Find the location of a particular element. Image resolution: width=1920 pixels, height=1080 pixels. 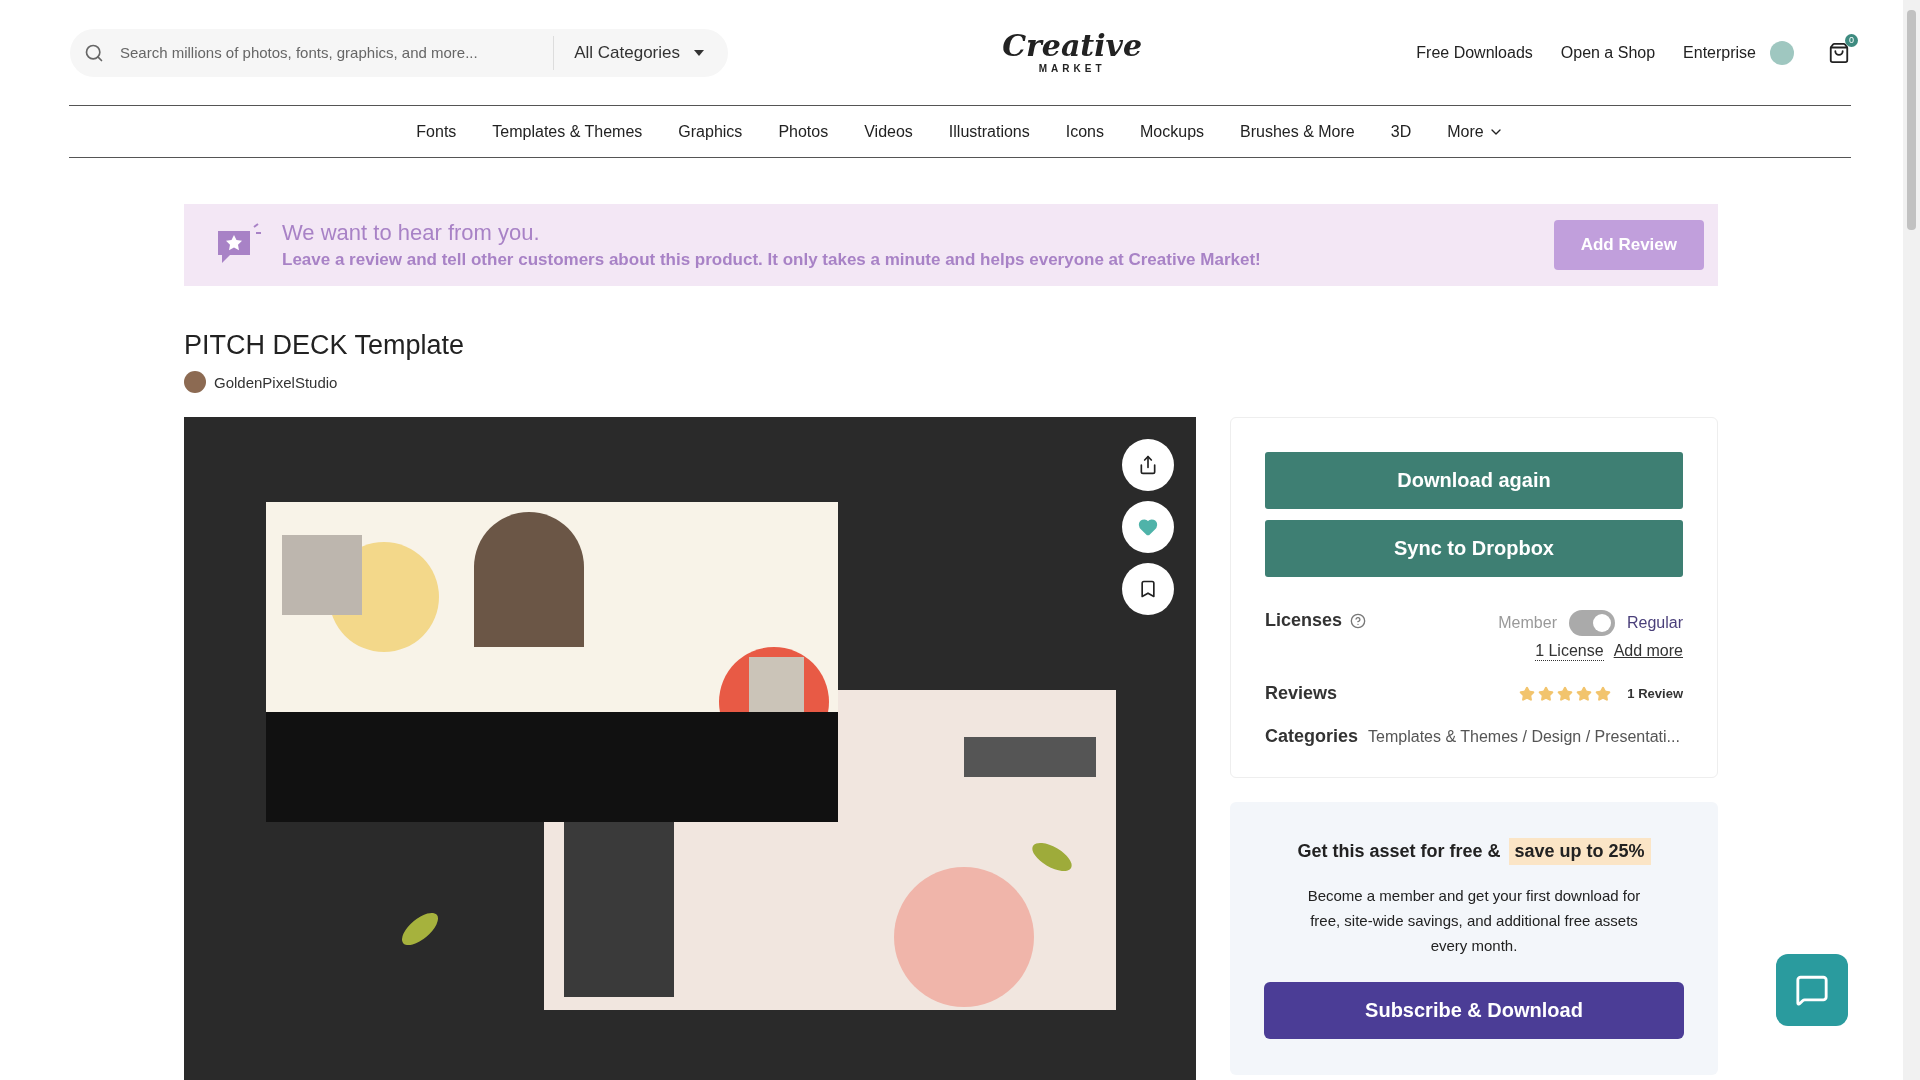

nav-link: Mockups is located at coordinates (1172, 131).